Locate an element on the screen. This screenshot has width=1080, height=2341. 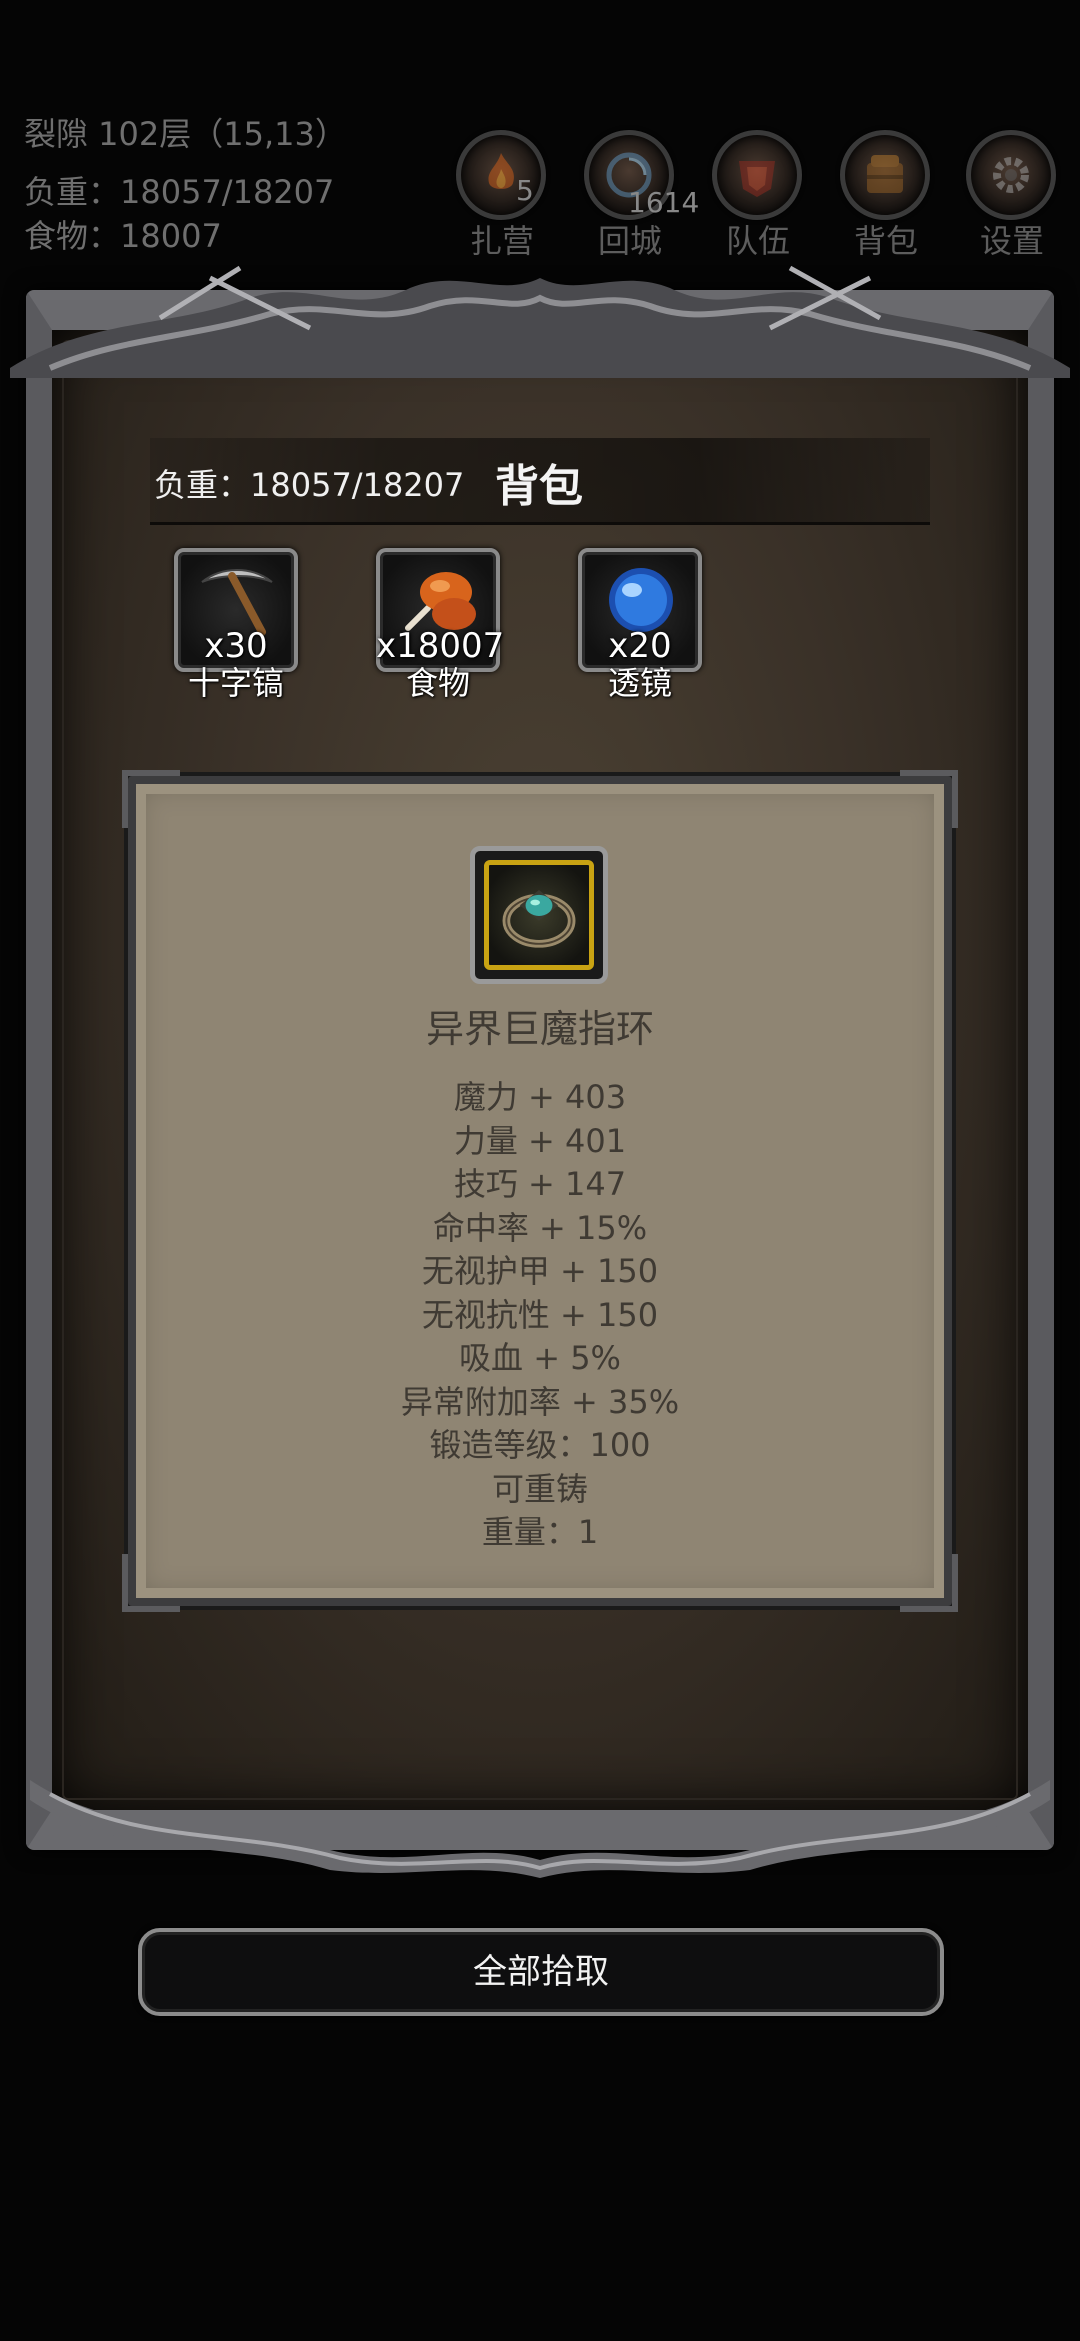
stat-line: 吸血 + 5% is located at coordinates (540, 1358).